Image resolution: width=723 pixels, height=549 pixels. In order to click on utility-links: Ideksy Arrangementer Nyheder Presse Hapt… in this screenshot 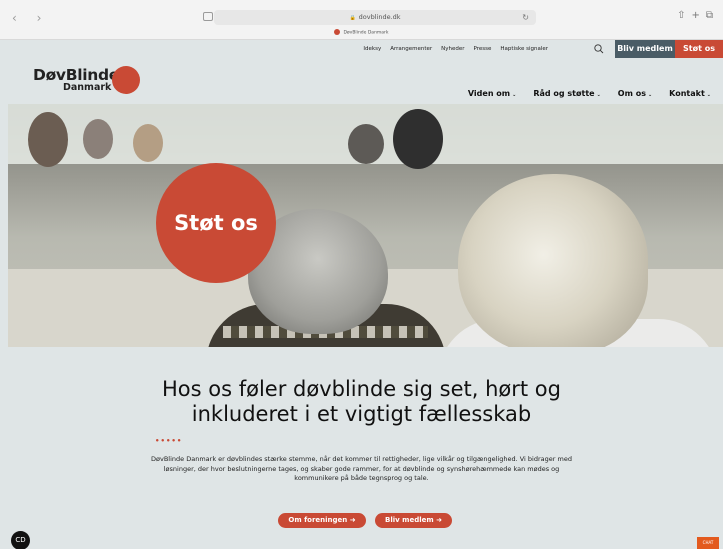, I will do `click(455, 49)`.